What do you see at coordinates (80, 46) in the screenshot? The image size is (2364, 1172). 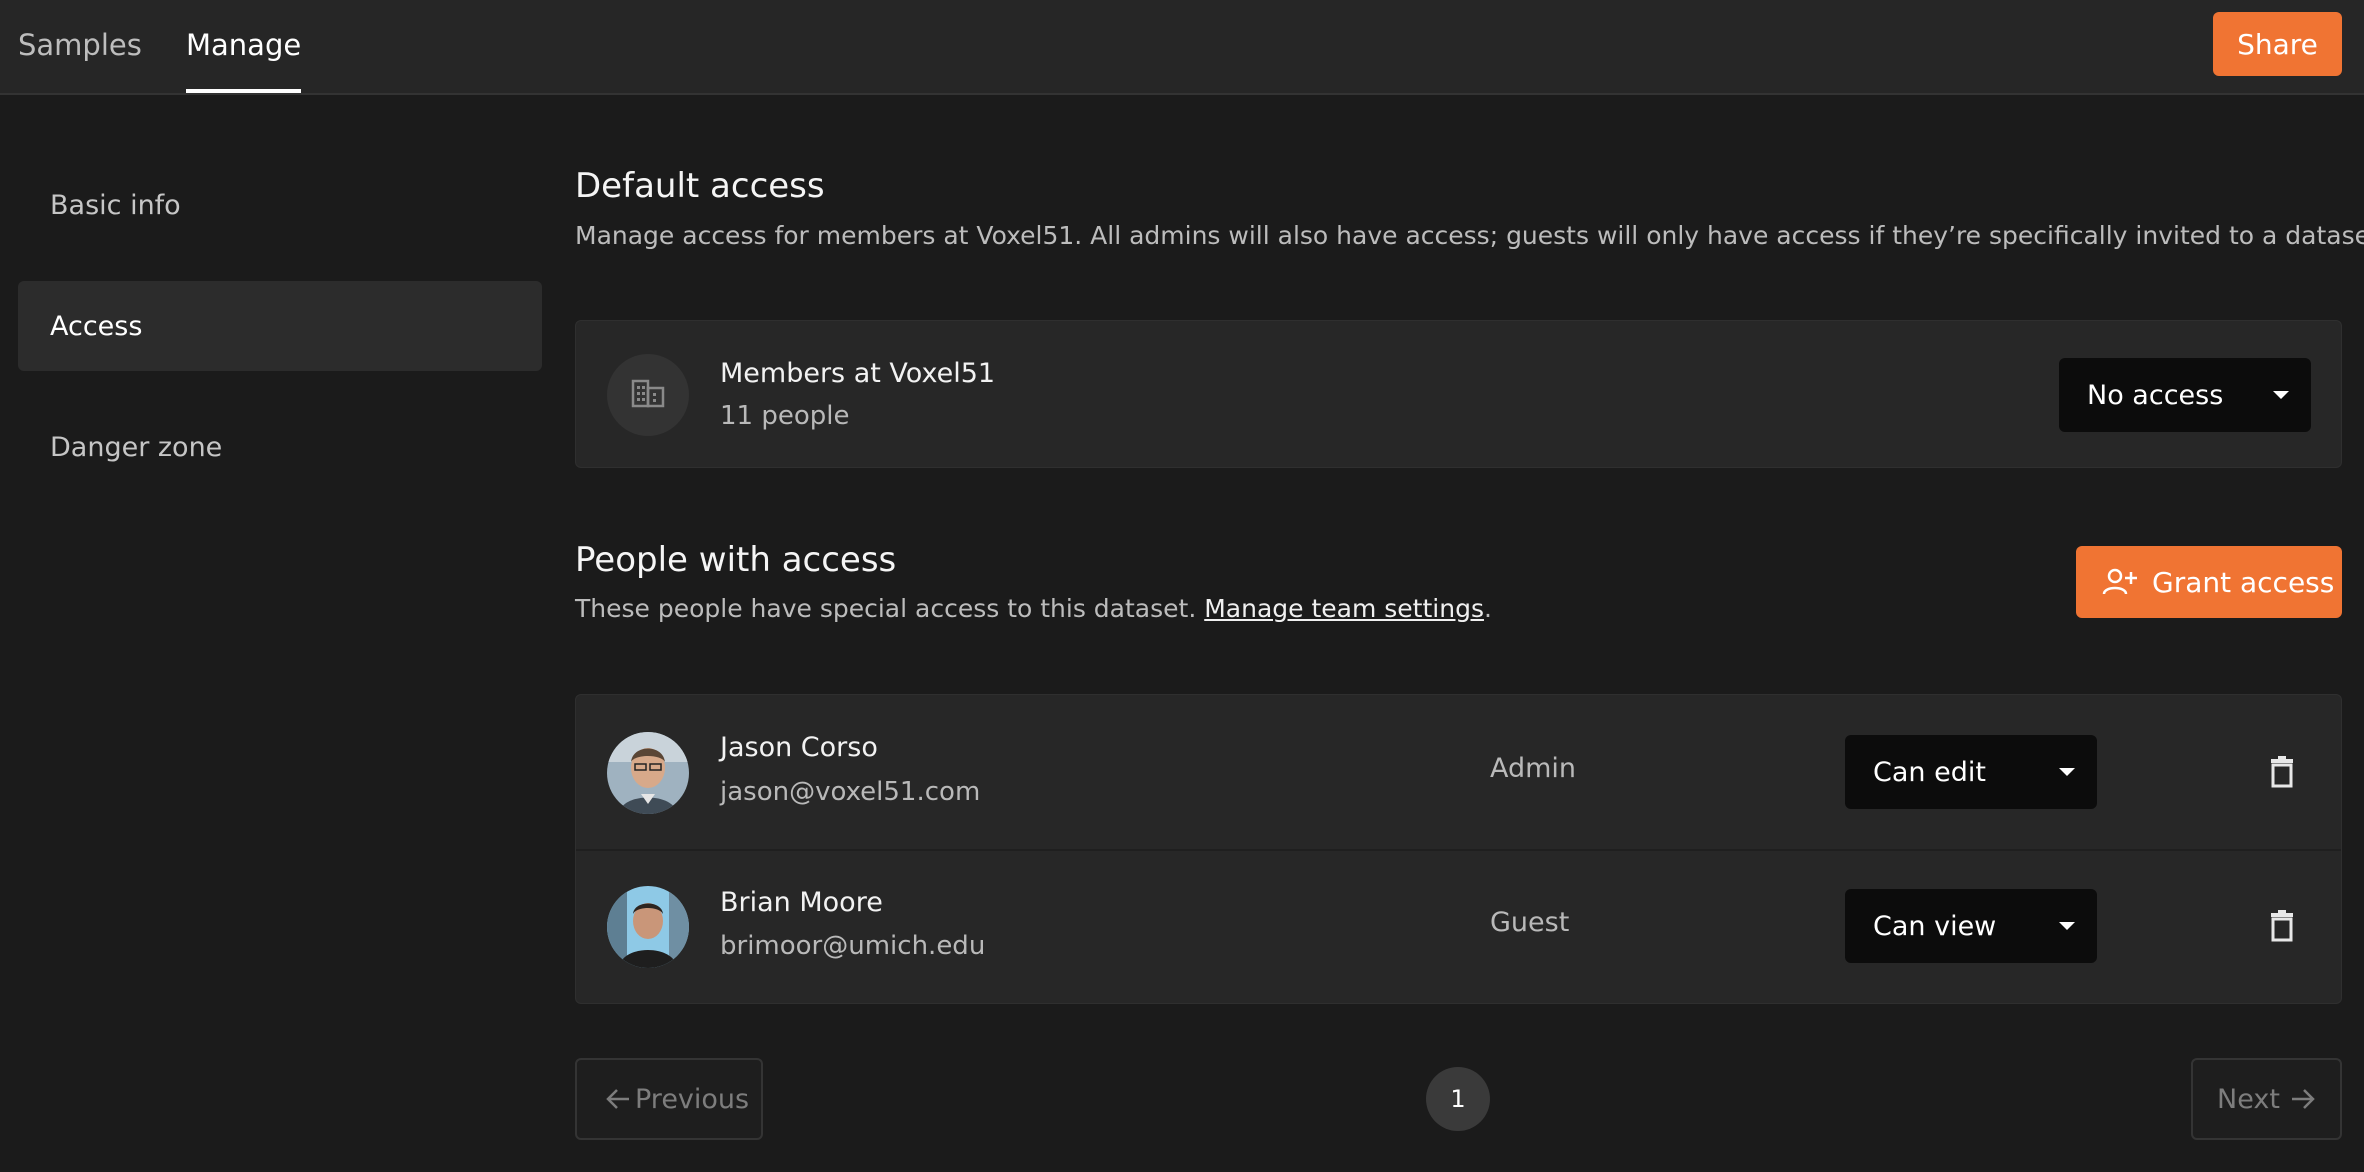 I see `tab-samples: Samples` at bounding box center [80, 46].